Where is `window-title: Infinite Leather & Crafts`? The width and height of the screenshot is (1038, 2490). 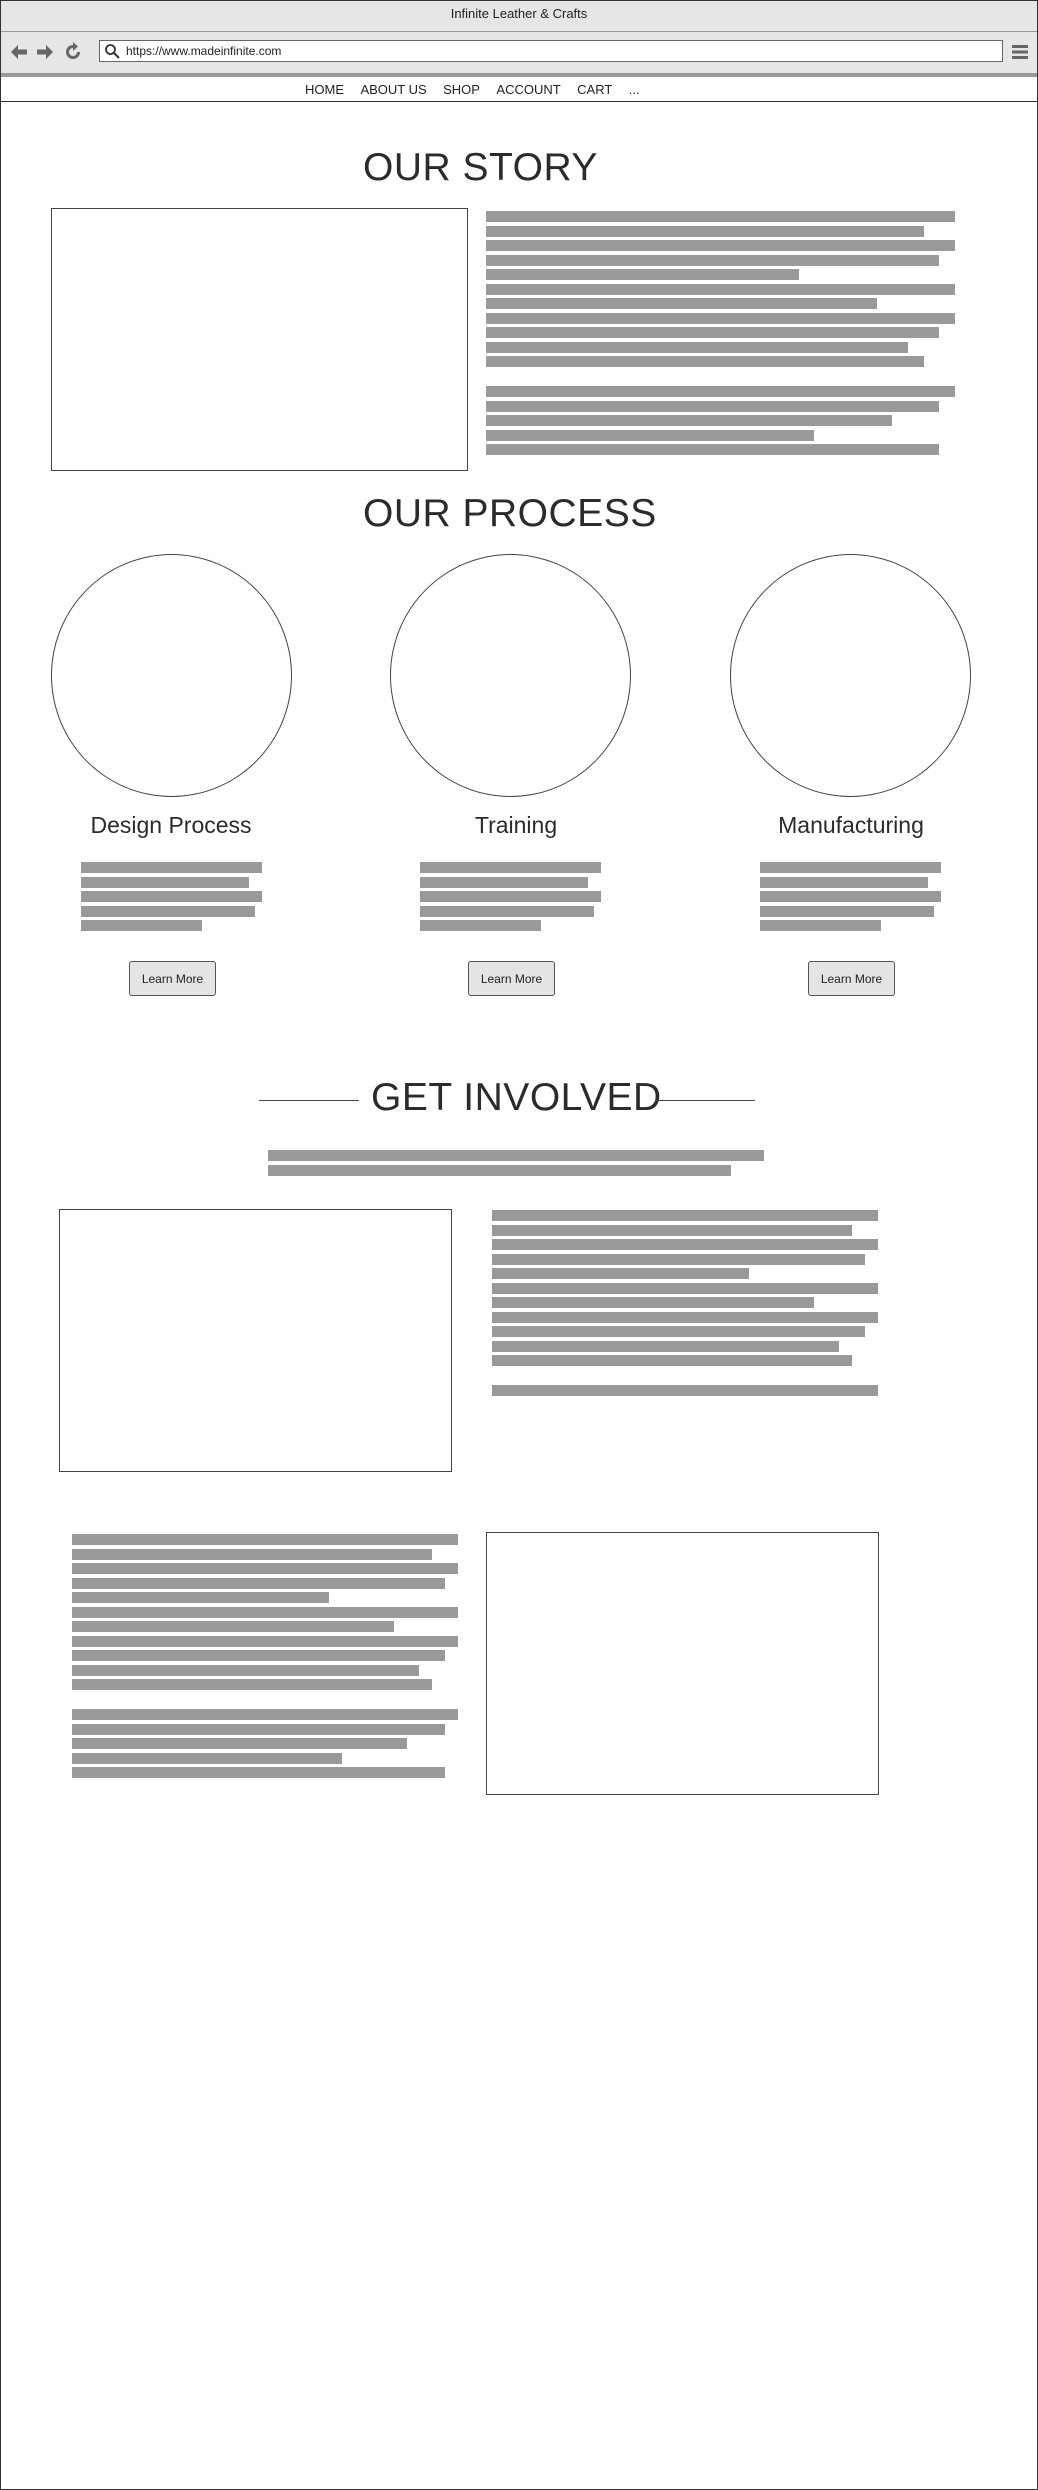 window-title: Infinite Leather & Crafts is located at coordinates (519, 16).